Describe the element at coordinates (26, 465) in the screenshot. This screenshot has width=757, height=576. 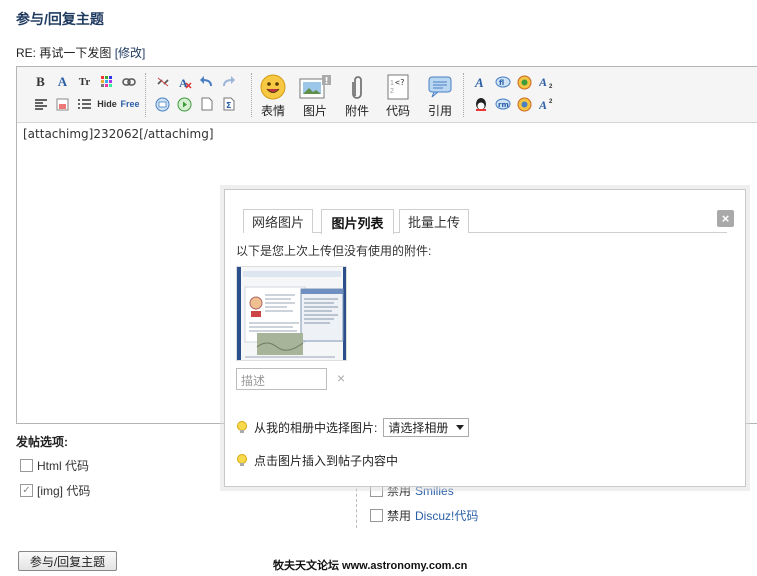
I see `html-code-checkbox` at that location.